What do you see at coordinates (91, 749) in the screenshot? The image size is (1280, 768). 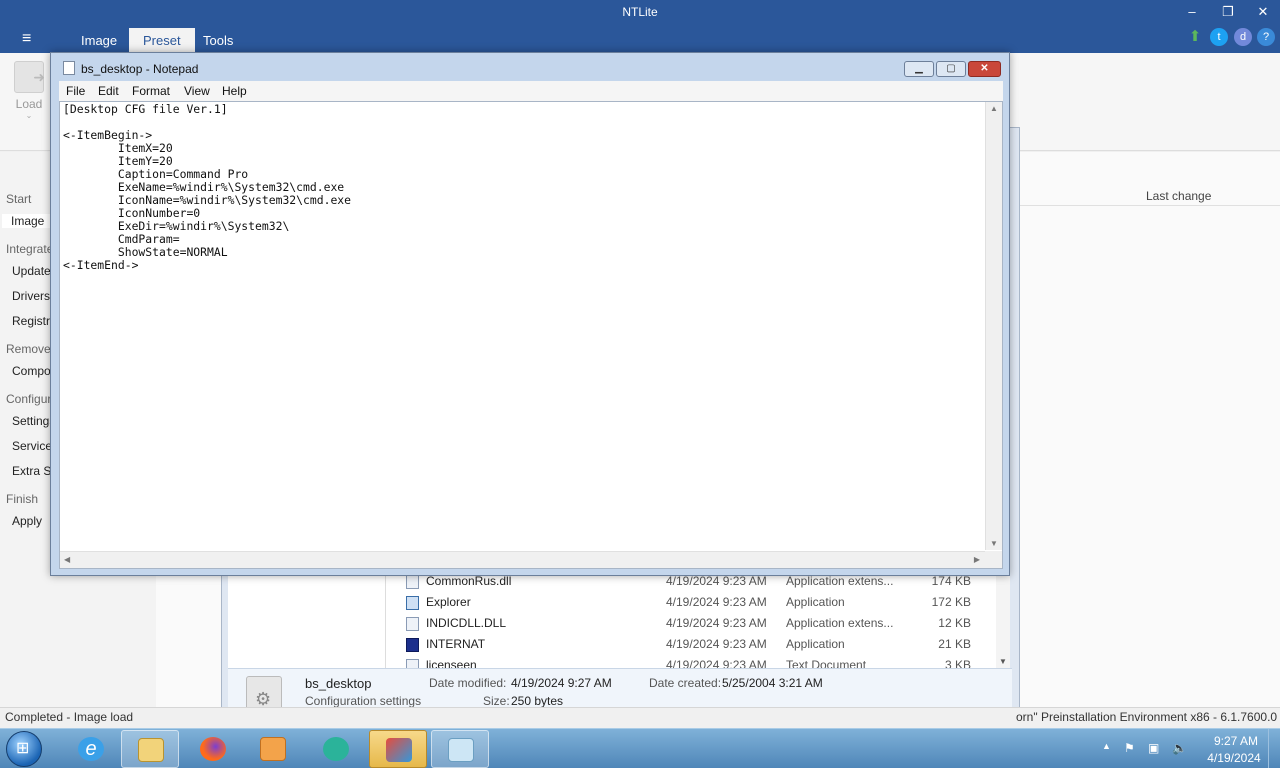 I see `internet-explorer-icon: e` at bounding box center [91, 749].